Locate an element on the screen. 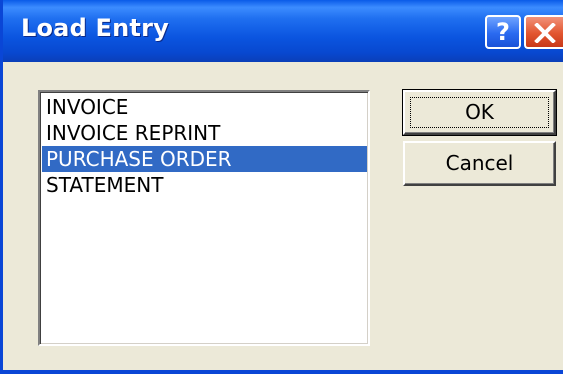 Image resolution: width=563 pixels, height=374 pixels. close-button is located at coordinates (543, 32).